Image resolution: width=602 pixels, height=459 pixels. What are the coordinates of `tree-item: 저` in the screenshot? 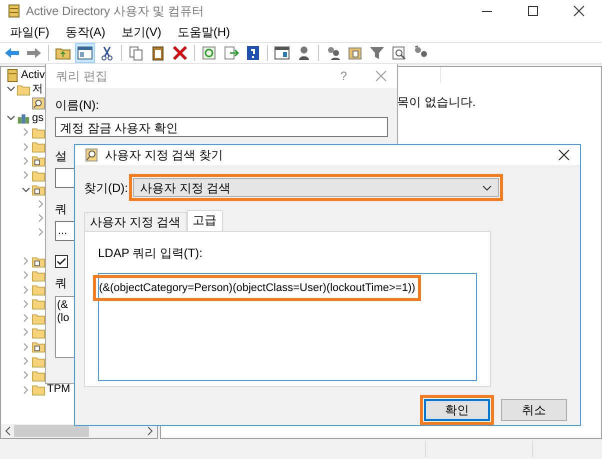 It's located at (37, 89).